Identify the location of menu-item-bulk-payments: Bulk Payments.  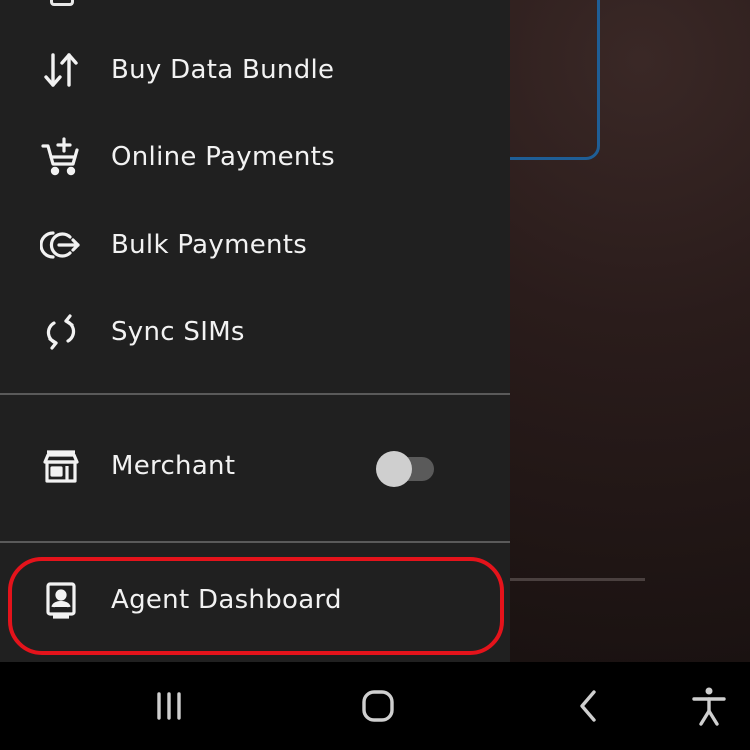
(255, 245).